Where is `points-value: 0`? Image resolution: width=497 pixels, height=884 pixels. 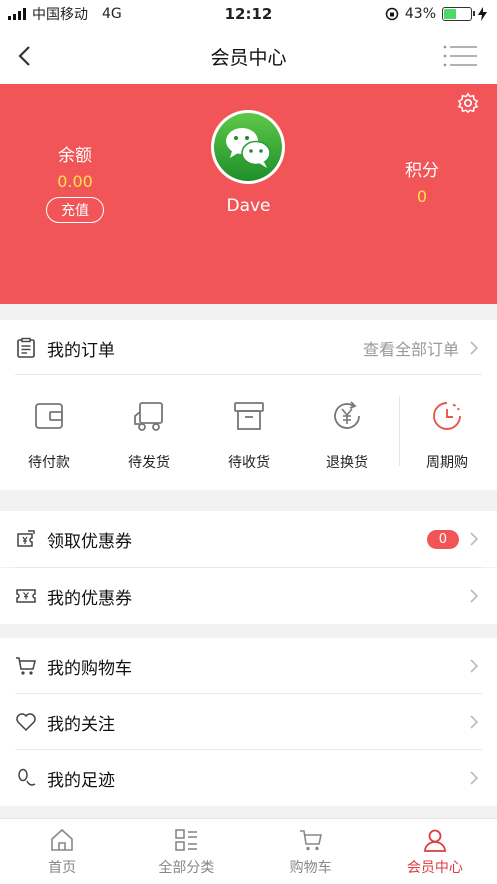
points-value: 0 is located at coordinates (422, 196).